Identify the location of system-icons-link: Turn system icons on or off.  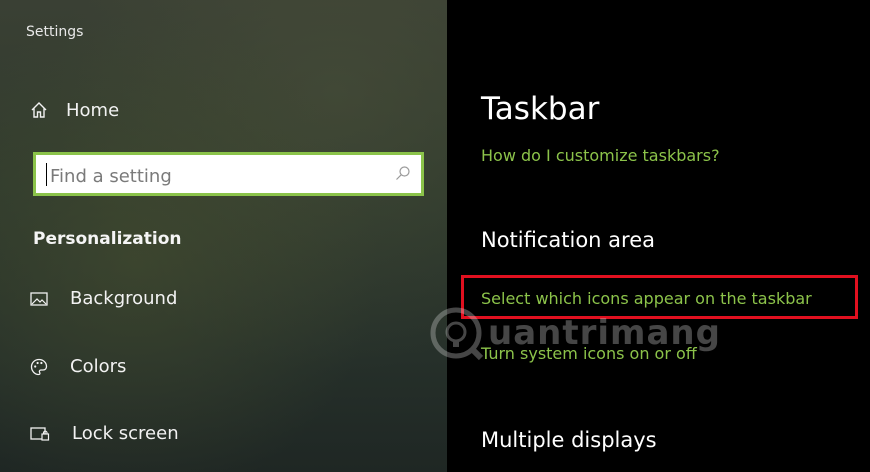
(589, 353).